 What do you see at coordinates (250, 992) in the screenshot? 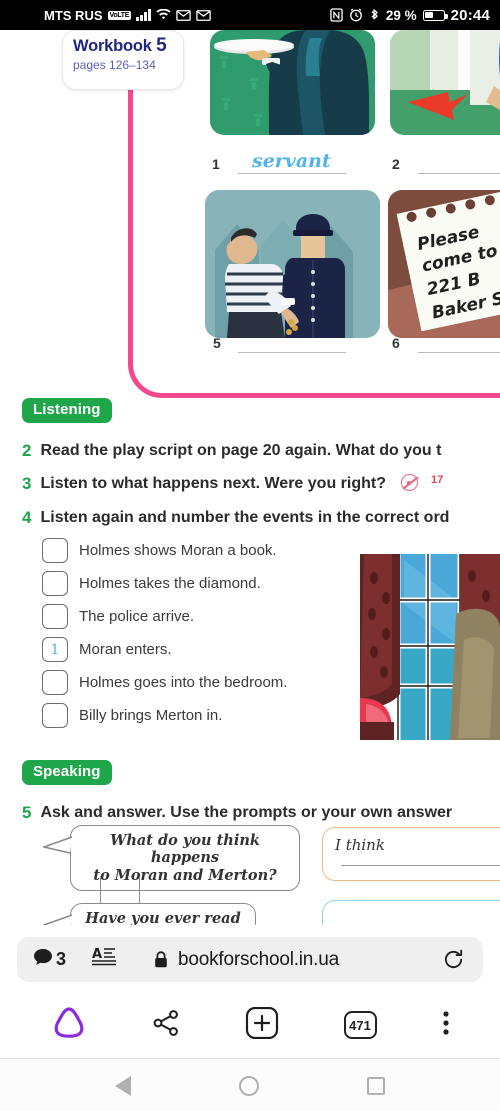
I see `browser-chrome: 3 A bookforschool.in.ua 471` at bounding box center [250, 992].